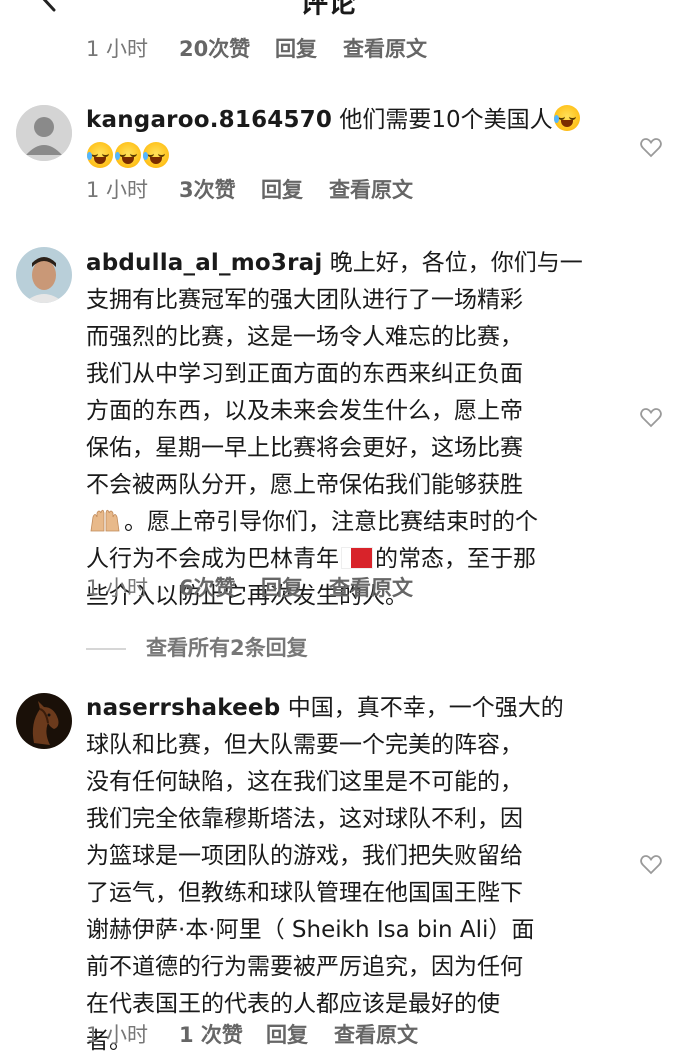 The image size is (690, 1060). Describe the element at coordinates (304, 374) in the screenshot. I see `comment-line: 我们从中学习到正面方面的东西来纠正负面` at that location.